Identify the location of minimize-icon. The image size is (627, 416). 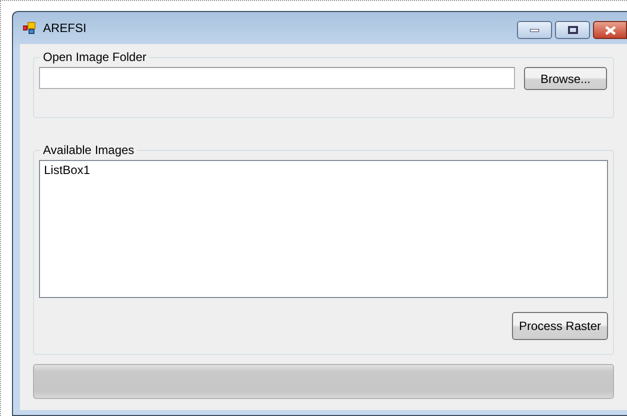
(534, 30).